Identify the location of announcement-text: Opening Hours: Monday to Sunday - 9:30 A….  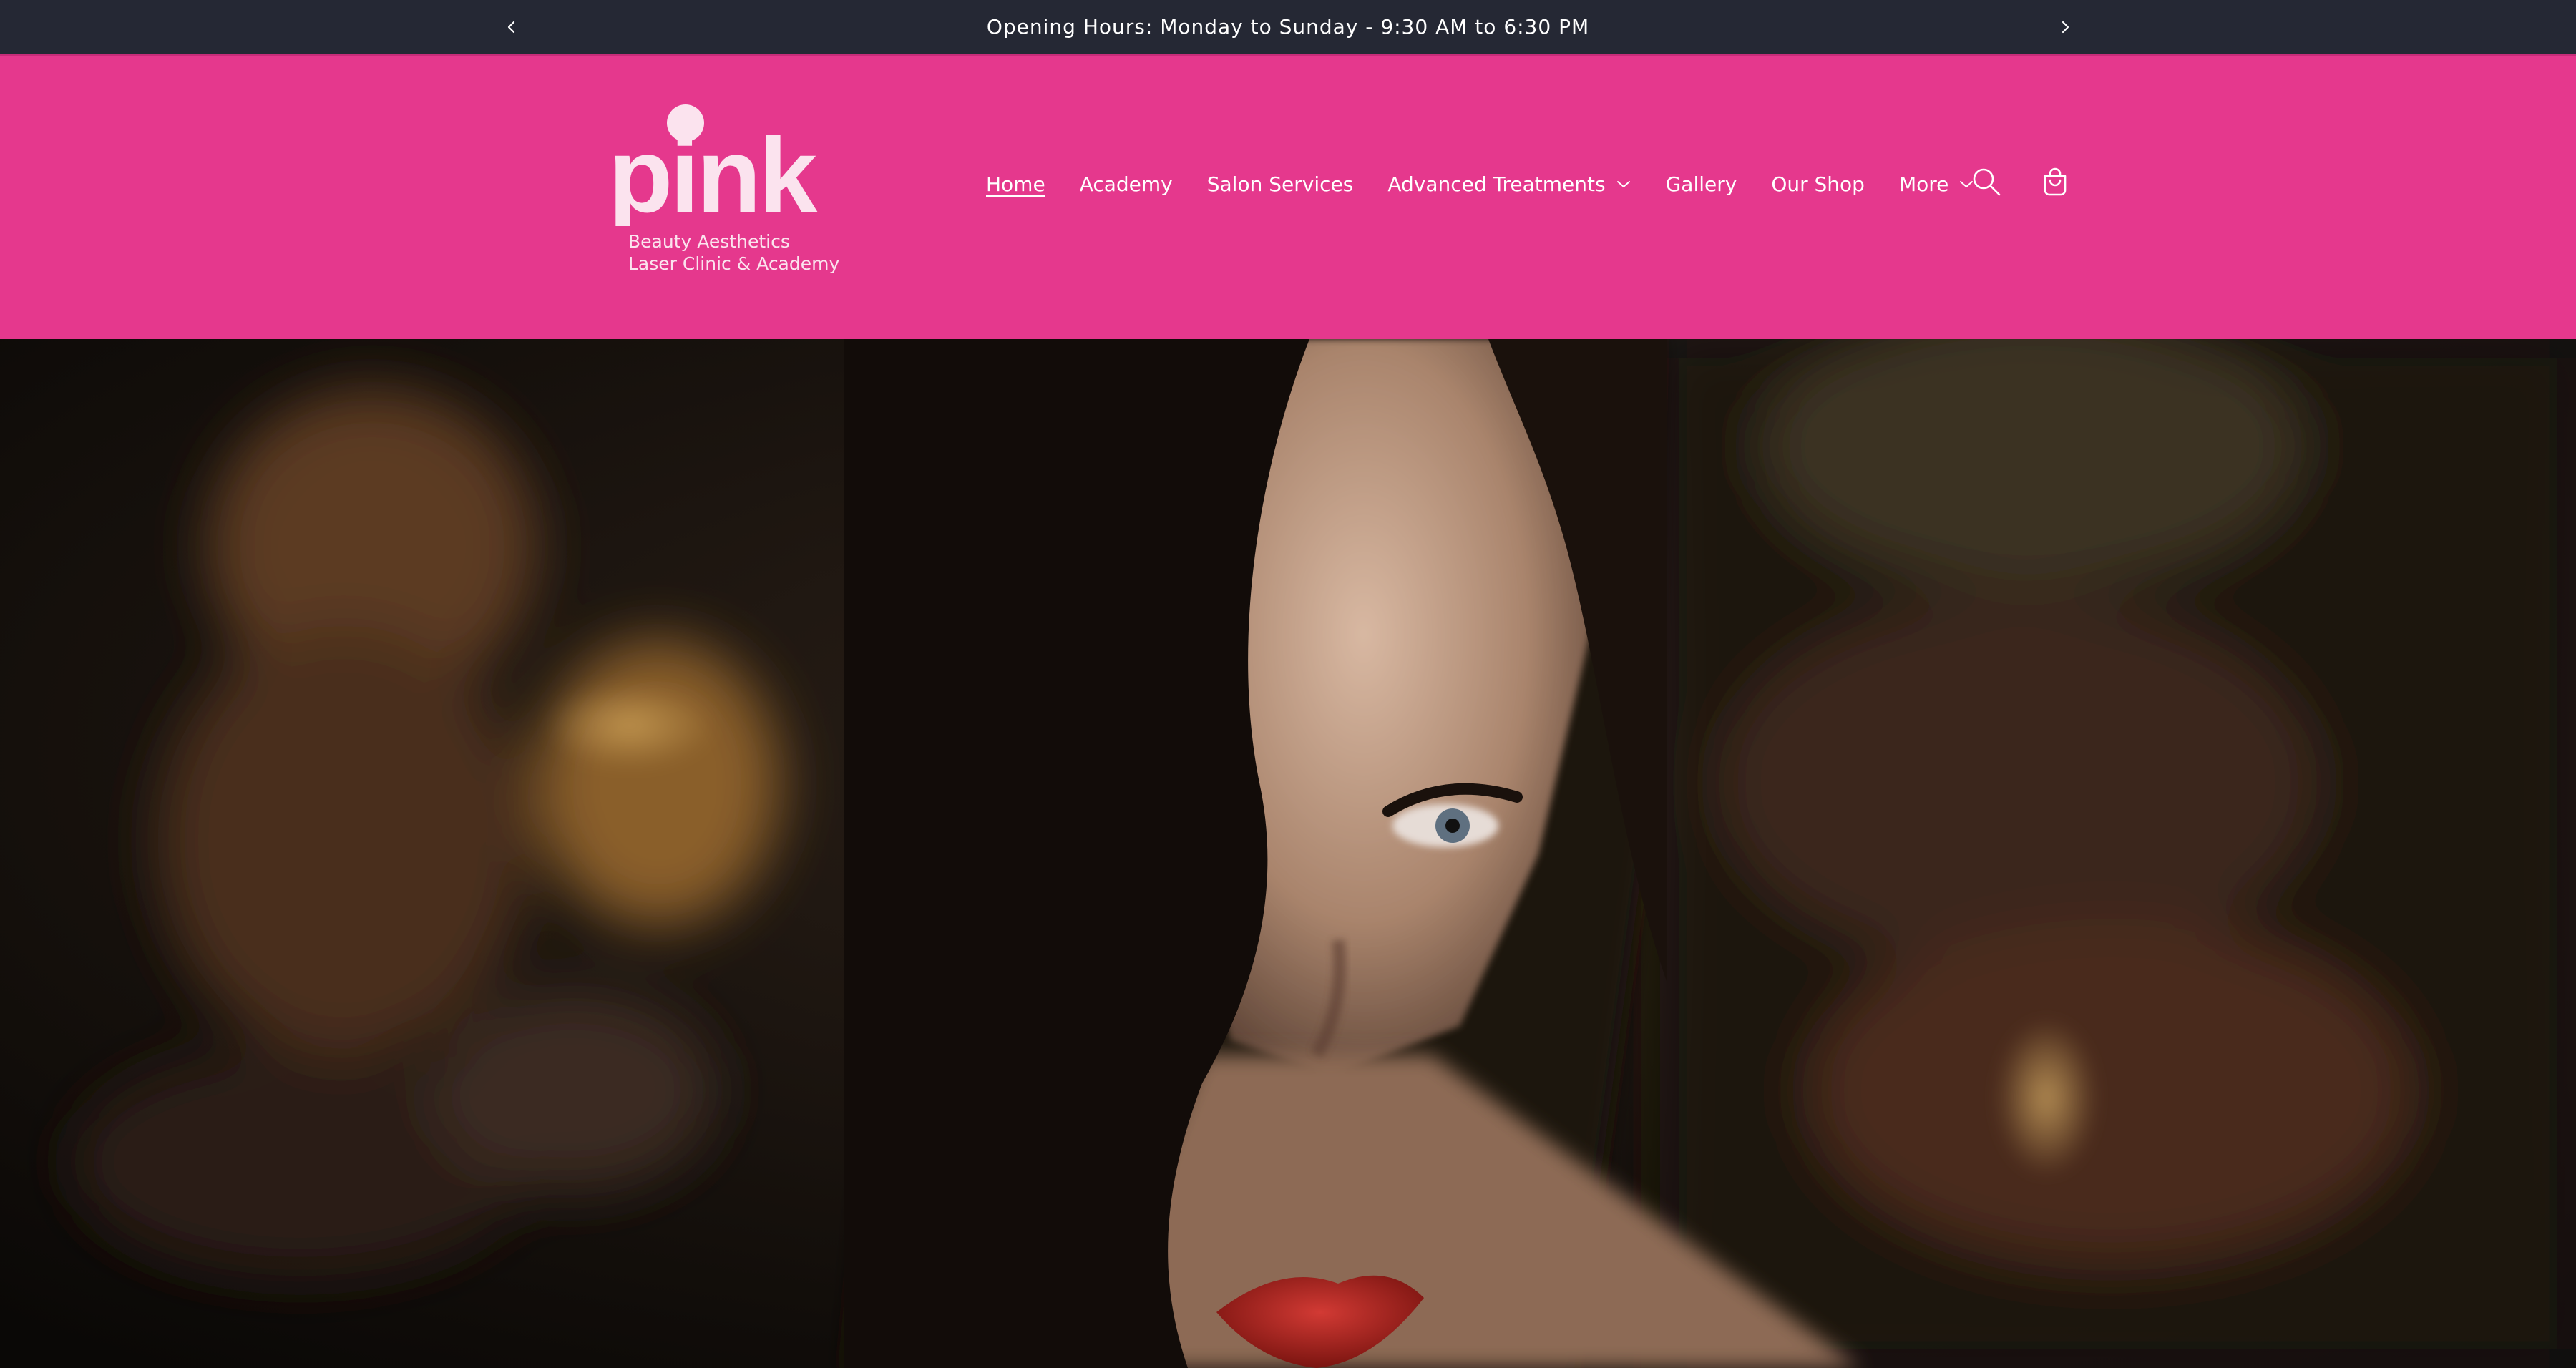
(1288, 27).